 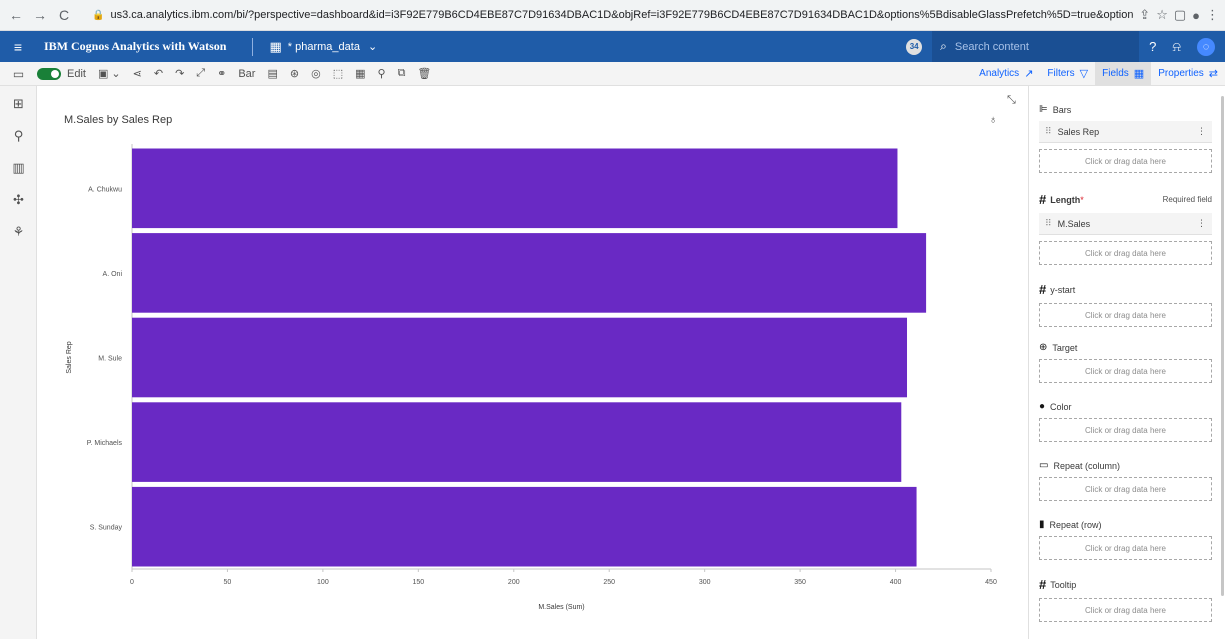 I want to click on back-arrow-icon: ←, so click(x=16, y=15).